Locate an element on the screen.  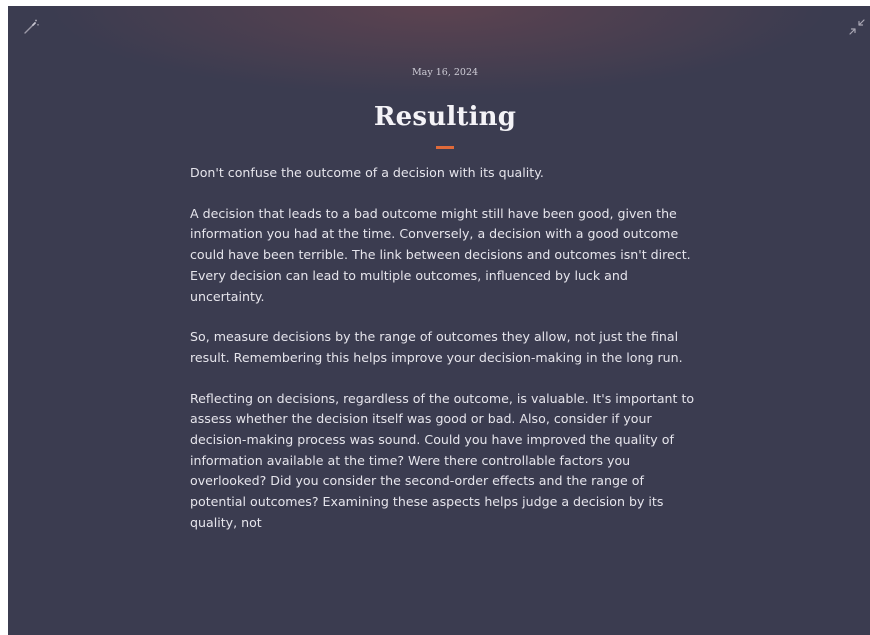
collapse-button is located at coordinates (857, 27).